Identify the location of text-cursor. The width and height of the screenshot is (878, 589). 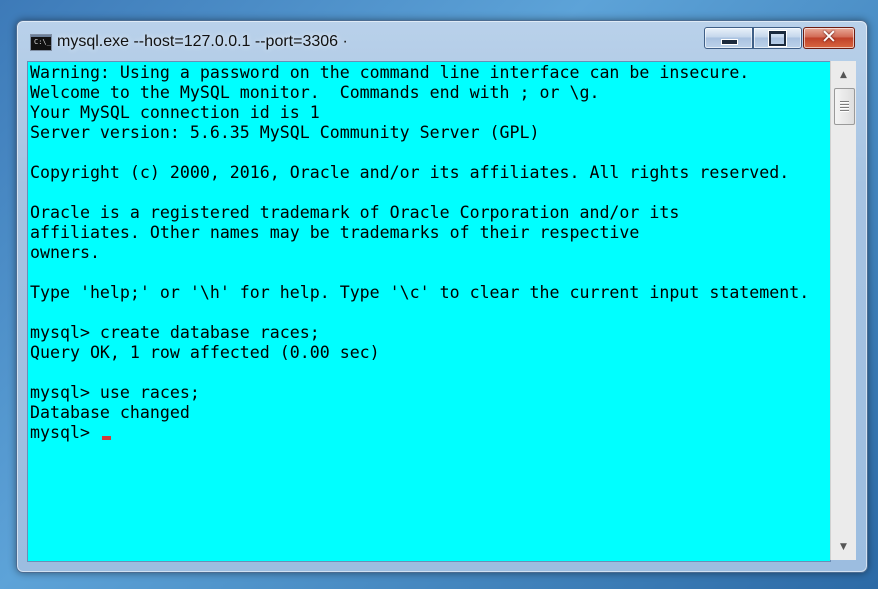
(106, 438).